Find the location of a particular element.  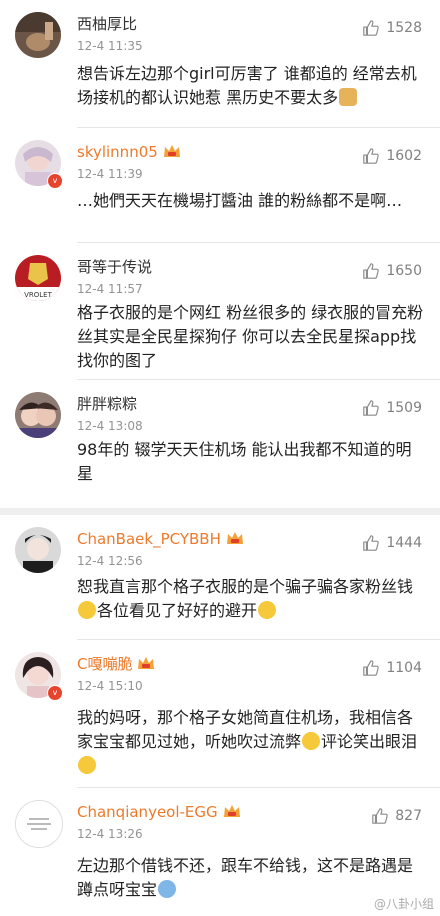

like-button: 1602 is located at coordinates (392, 156).